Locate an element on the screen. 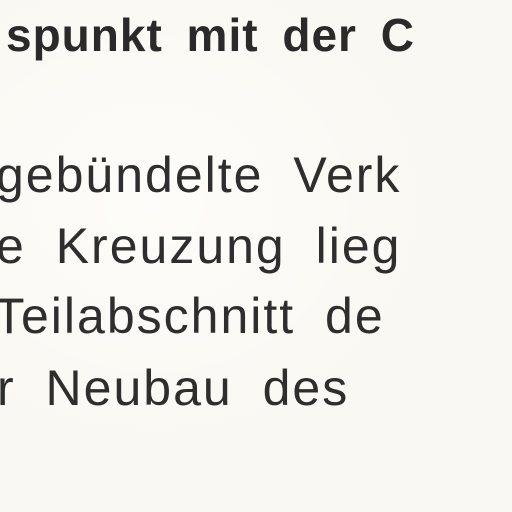 The width and height of the screenshot is (512, 512). section-heading: spunkt mit der C is located at coordinates (210, 35).